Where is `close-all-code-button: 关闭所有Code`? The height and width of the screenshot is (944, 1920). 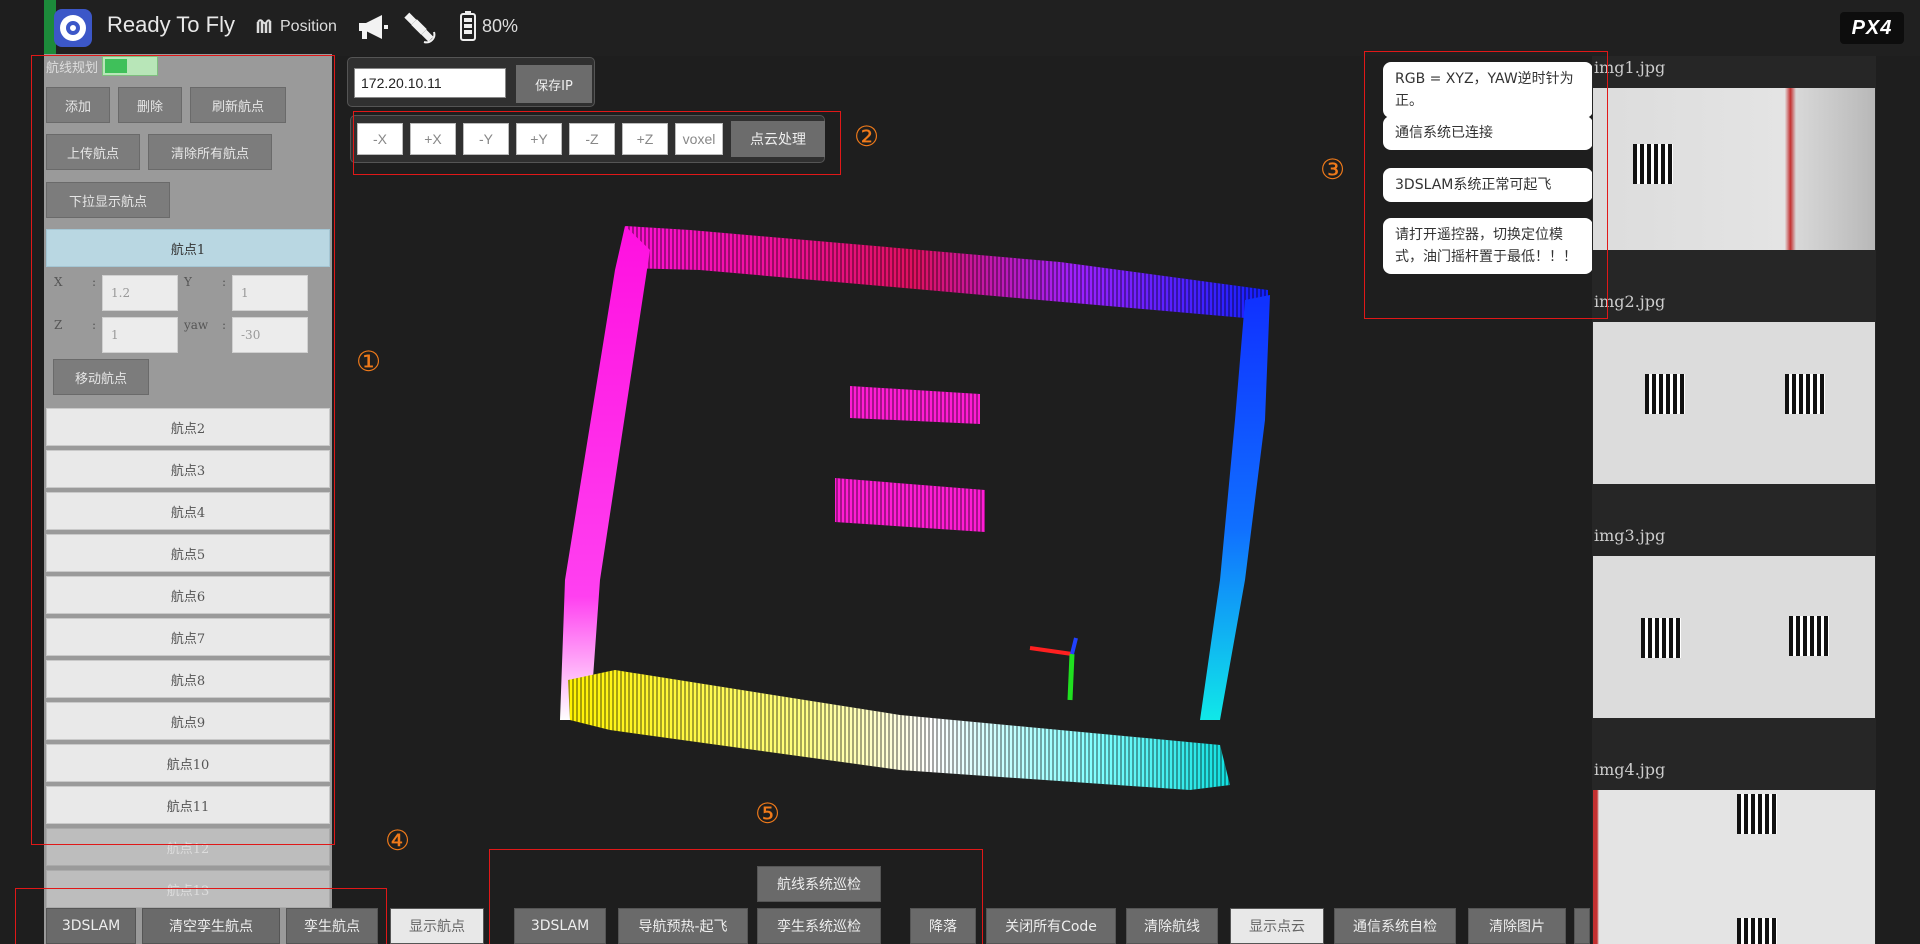
close-all-code-button: 关闭所有Code is located at coordinates (1051, 926).